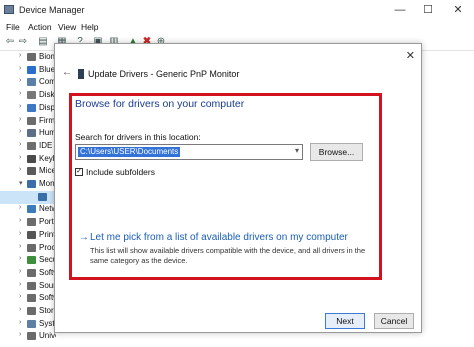  I want to click on tree-item: › IDE, so click(28, 146).